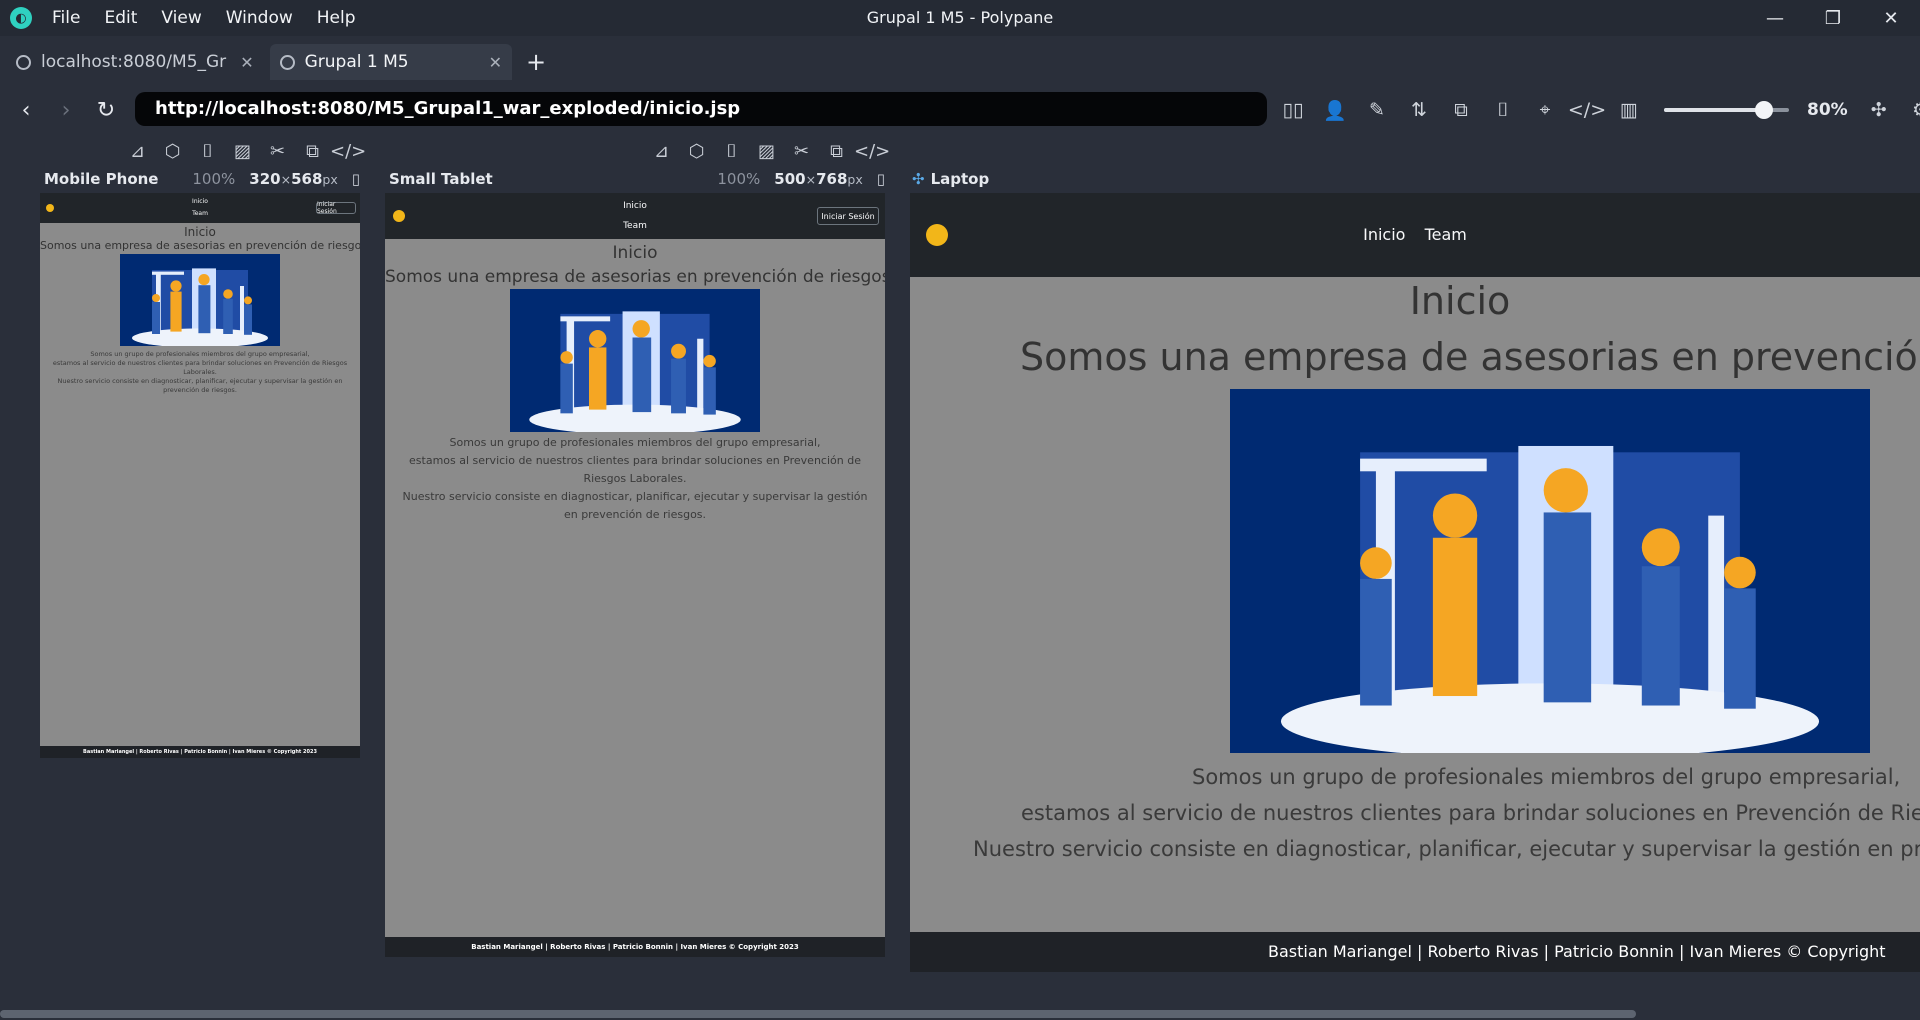 The image size is (1920, 1020). Describe the element at coordinates (181, 18) in the screenshot. I see `menu-view: View` at that location.